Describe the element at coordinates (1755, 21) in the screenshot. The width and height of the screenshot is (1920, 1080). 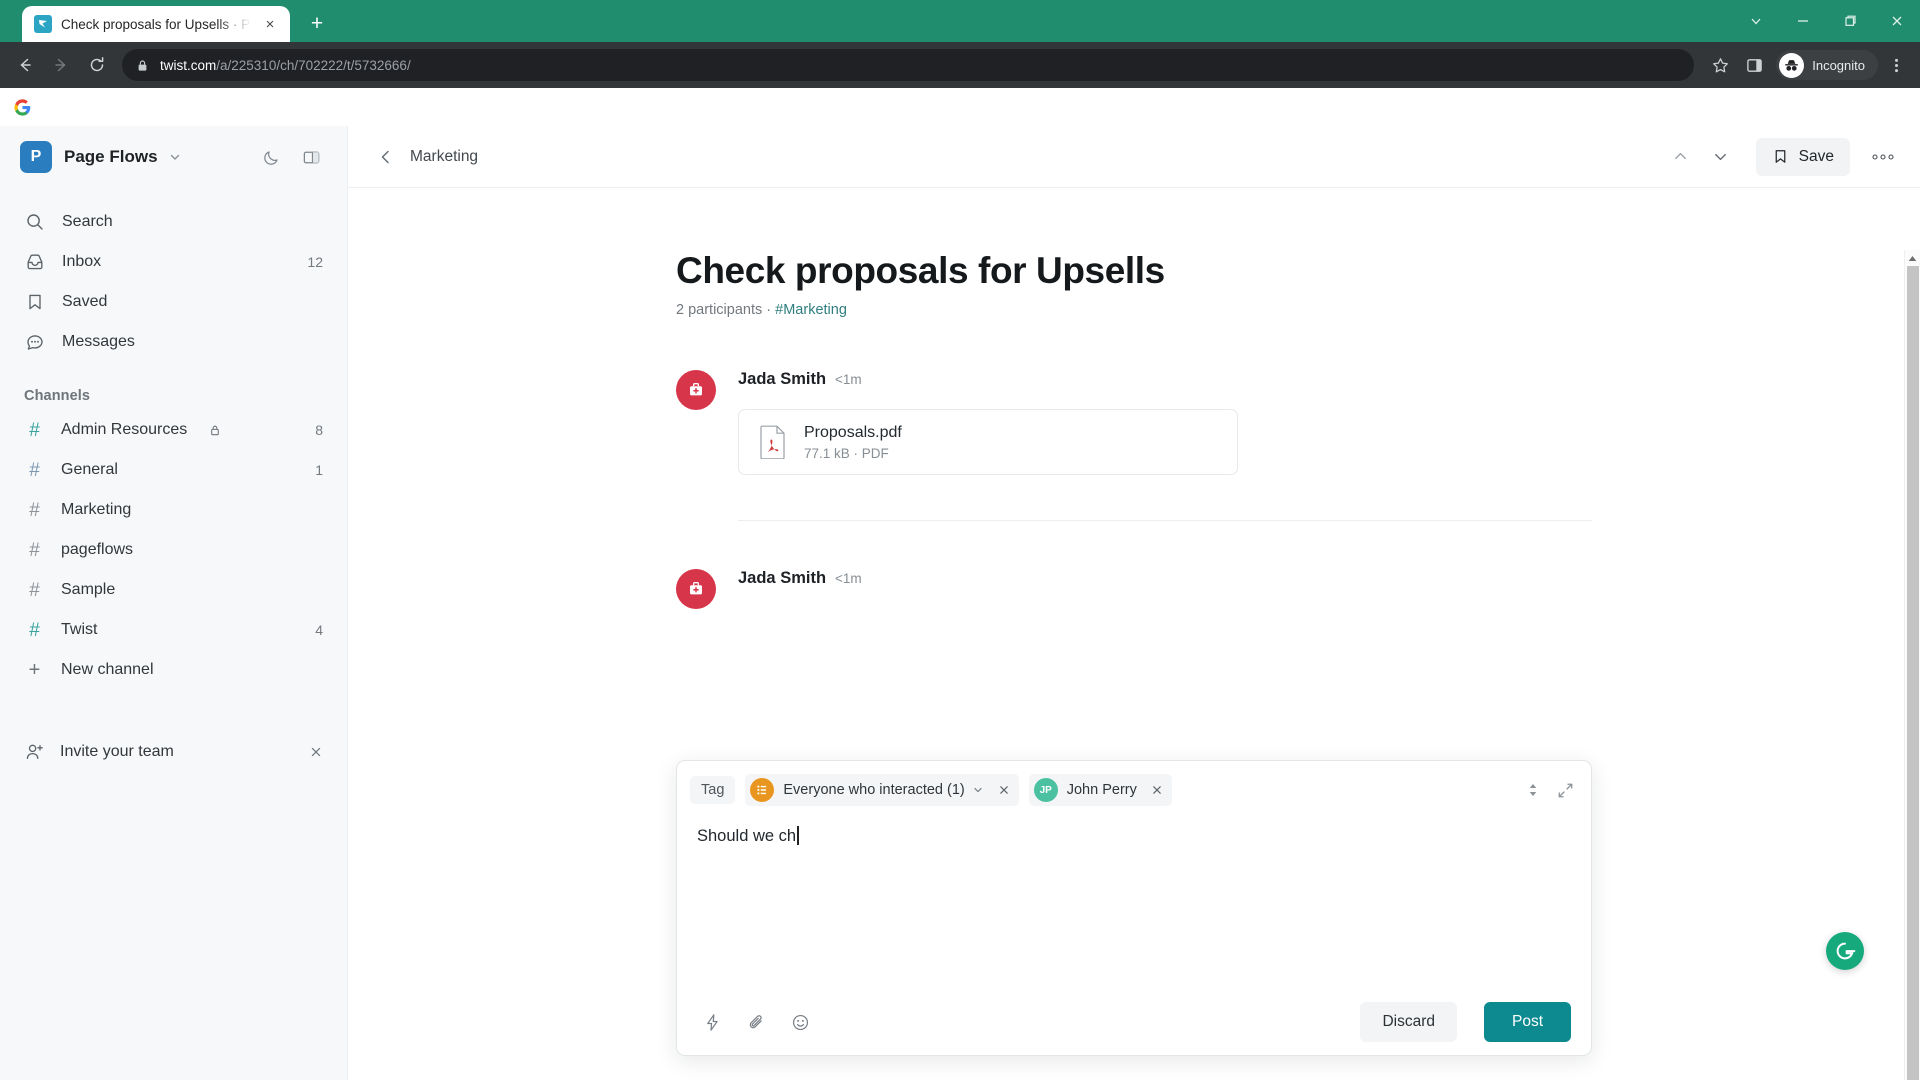
I see `tab-search-icon` at that location.